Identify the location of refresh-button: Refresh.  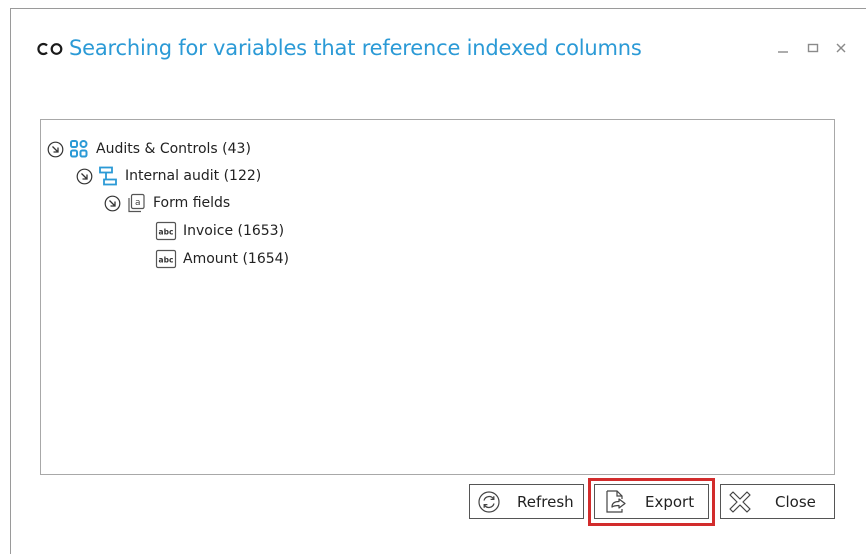
(526, 501).